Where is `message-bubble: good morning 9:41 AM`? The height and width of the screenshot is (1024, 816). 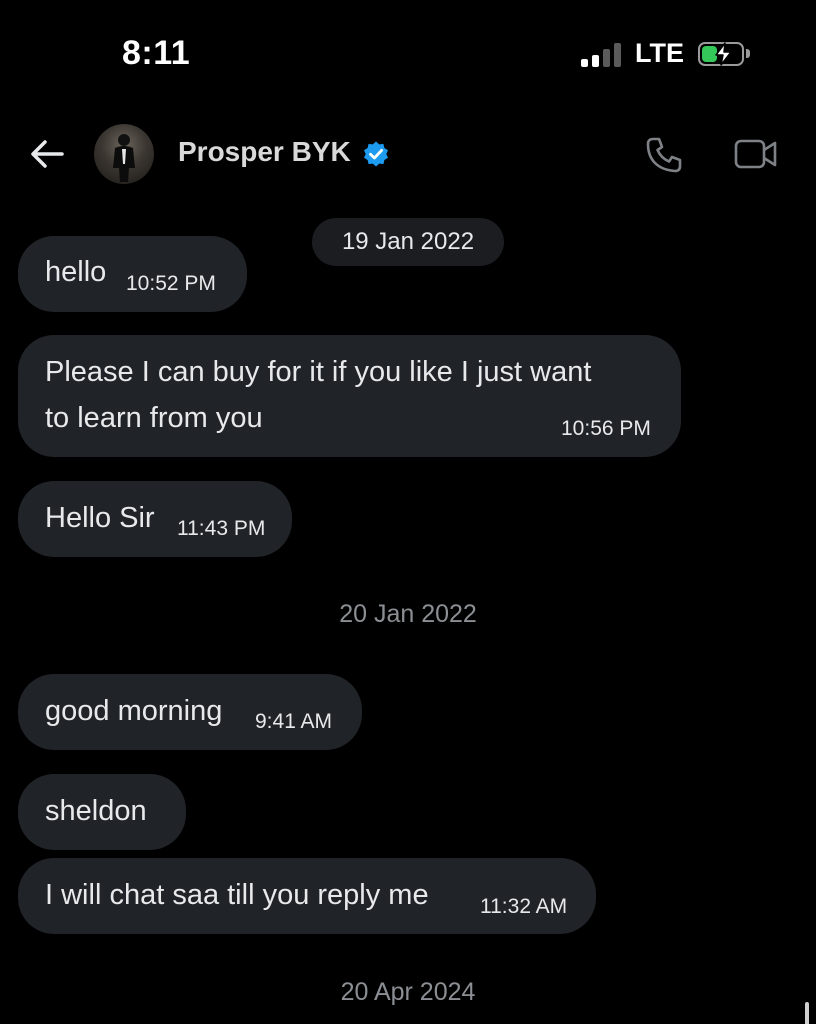
message-bubble: good morning 9:41 AM is located at coordinates (190, 712).